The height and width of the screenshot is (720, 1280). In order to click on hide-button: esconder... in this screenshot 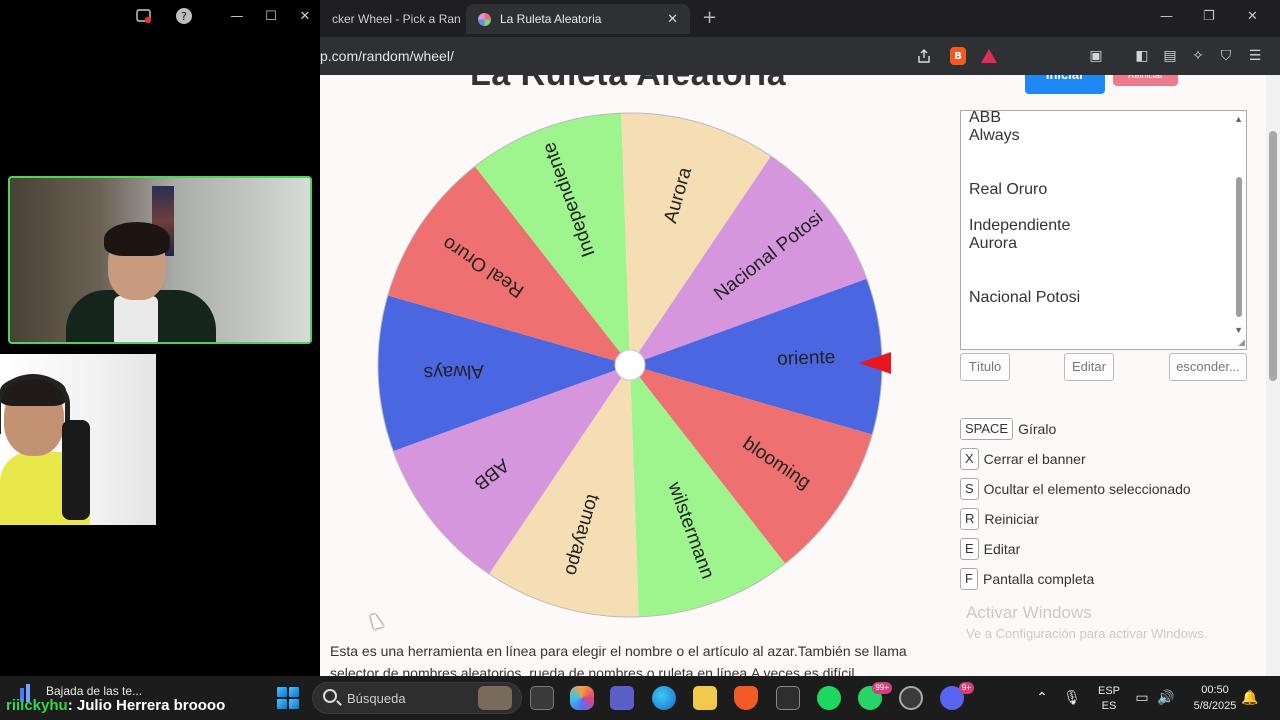, I will do `click(1208, 367)`.